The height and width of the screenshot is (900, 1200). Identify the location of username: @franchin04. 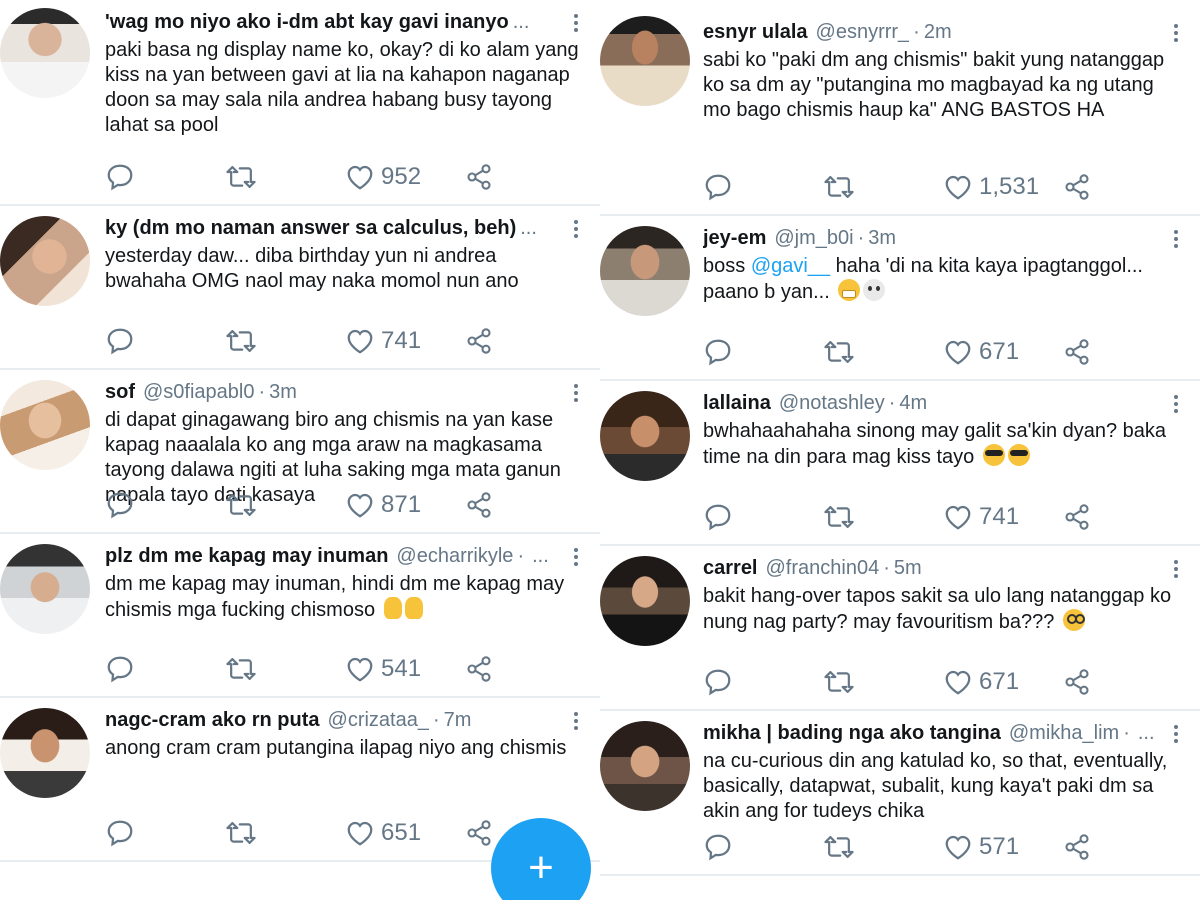
(823, 568).